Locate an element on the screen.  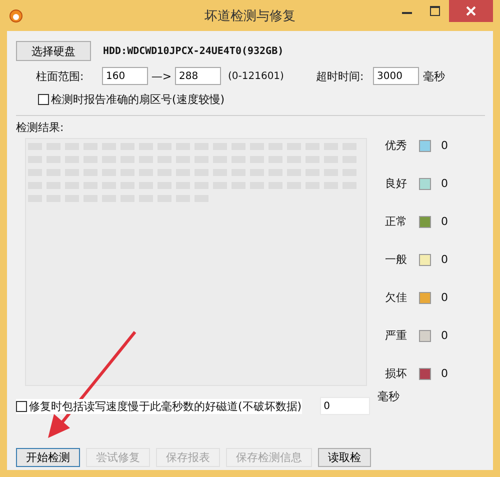
results-label: 检测结果: is located at coordinates (40, 127).